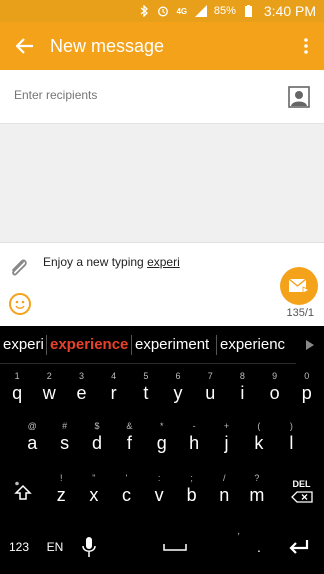  What do you see at coordinates (224, 495) in the screenshot?
I see `key-label: n` at bounding box center [224, 495].